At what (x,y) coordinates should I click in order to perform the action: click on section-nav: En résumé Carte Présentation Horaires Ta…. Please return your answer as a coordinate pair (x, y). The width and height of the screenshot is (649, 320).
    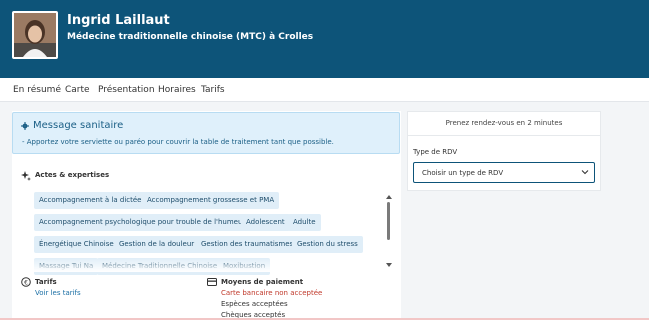
    Looking at the image, I should click on (324, 90).